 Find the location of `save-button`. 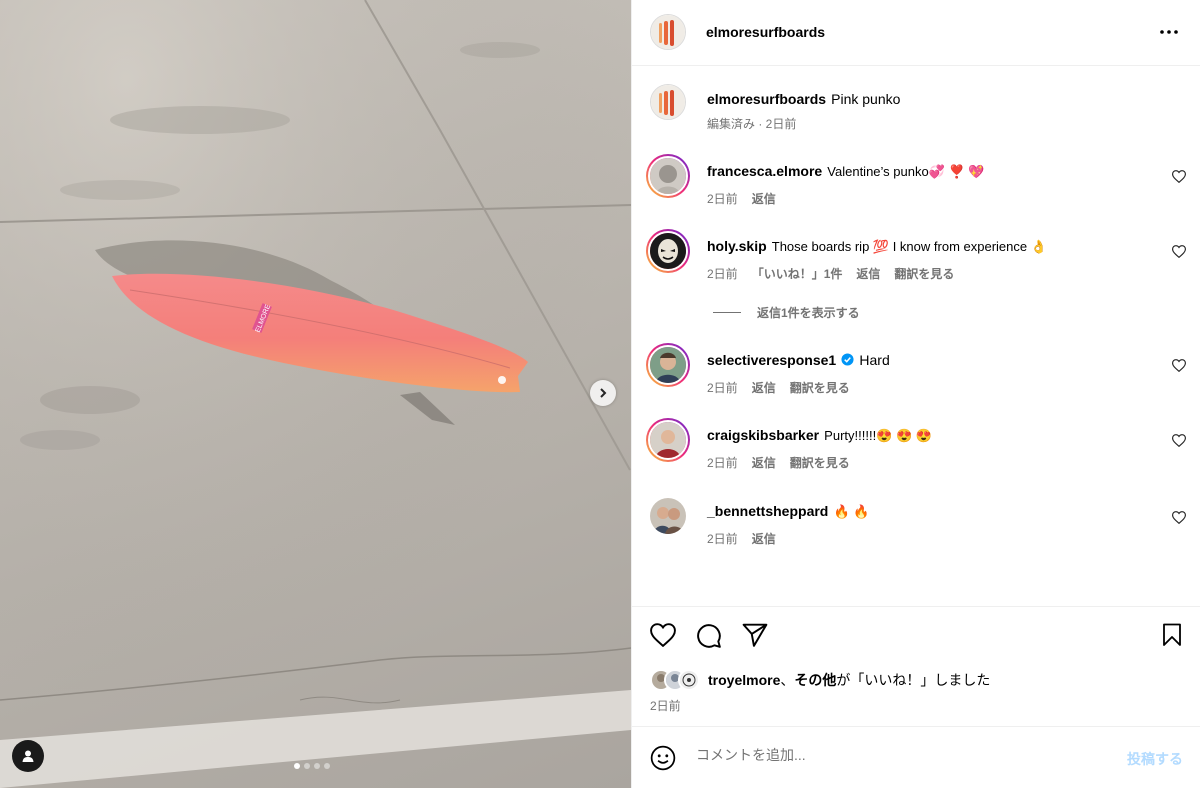

save-button is located at coordinates (1172, 637).